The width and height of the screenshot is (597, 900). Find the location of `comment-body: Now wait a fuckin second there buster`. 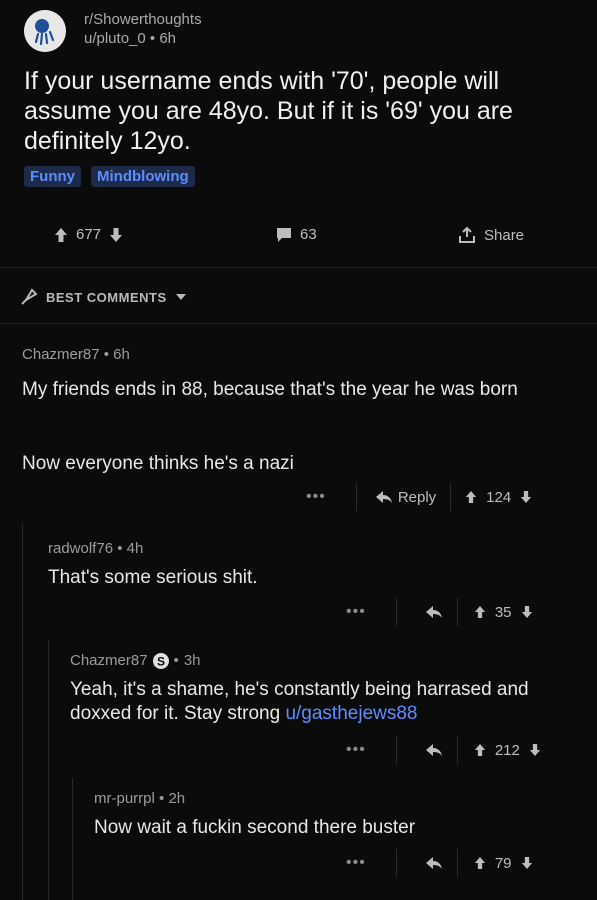

comment-body: Now wait a fuckin second there buster is located at coordinates (255, 827).